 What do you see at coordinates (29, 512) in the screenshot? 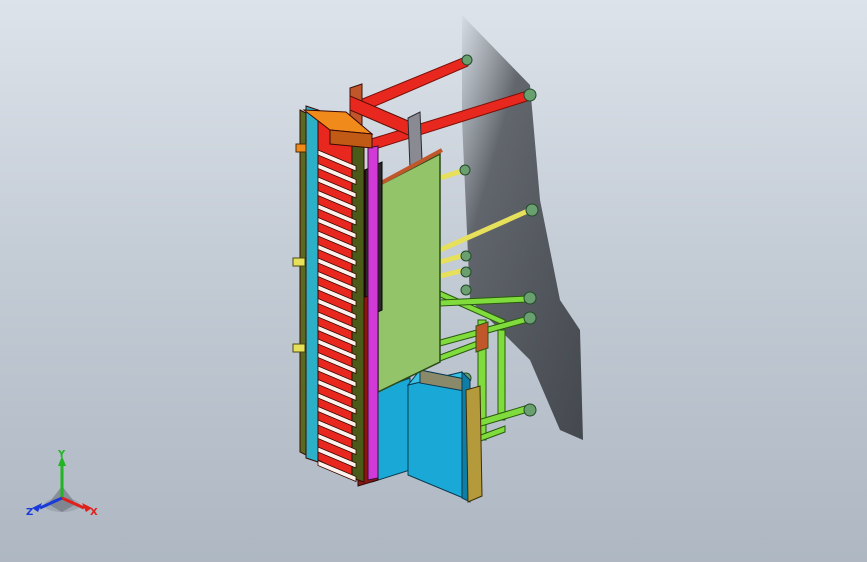
I see `z-axis-label: Z` at bounding box center [29, 512].